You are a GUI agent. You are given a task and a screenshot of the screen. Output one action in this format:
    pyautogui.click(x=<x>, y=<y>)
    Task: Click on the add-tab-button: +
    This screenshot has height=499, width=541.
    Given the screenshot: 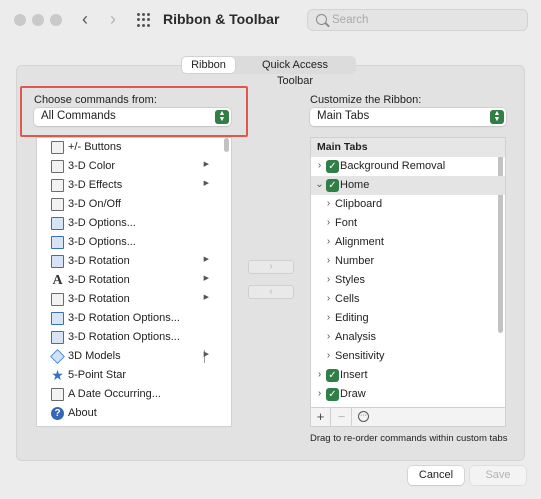 What is the action you would take?
    pyautogui.click(x=321, y=417)
    